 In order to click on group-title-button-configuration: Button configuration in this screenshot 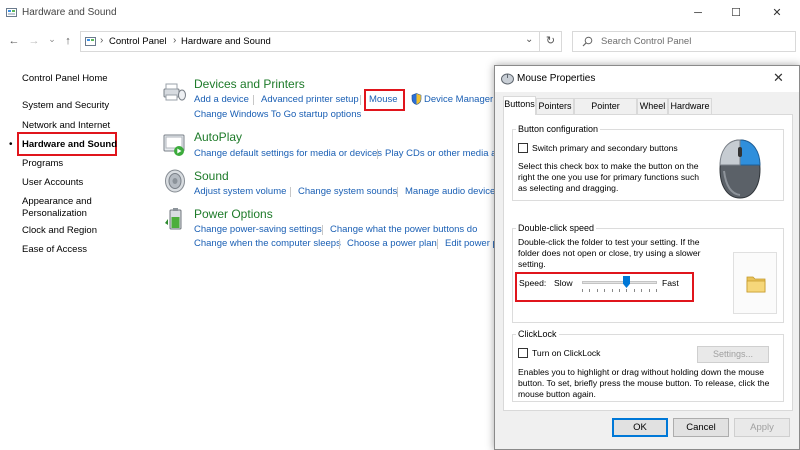, I will do `click(558, 129)`.